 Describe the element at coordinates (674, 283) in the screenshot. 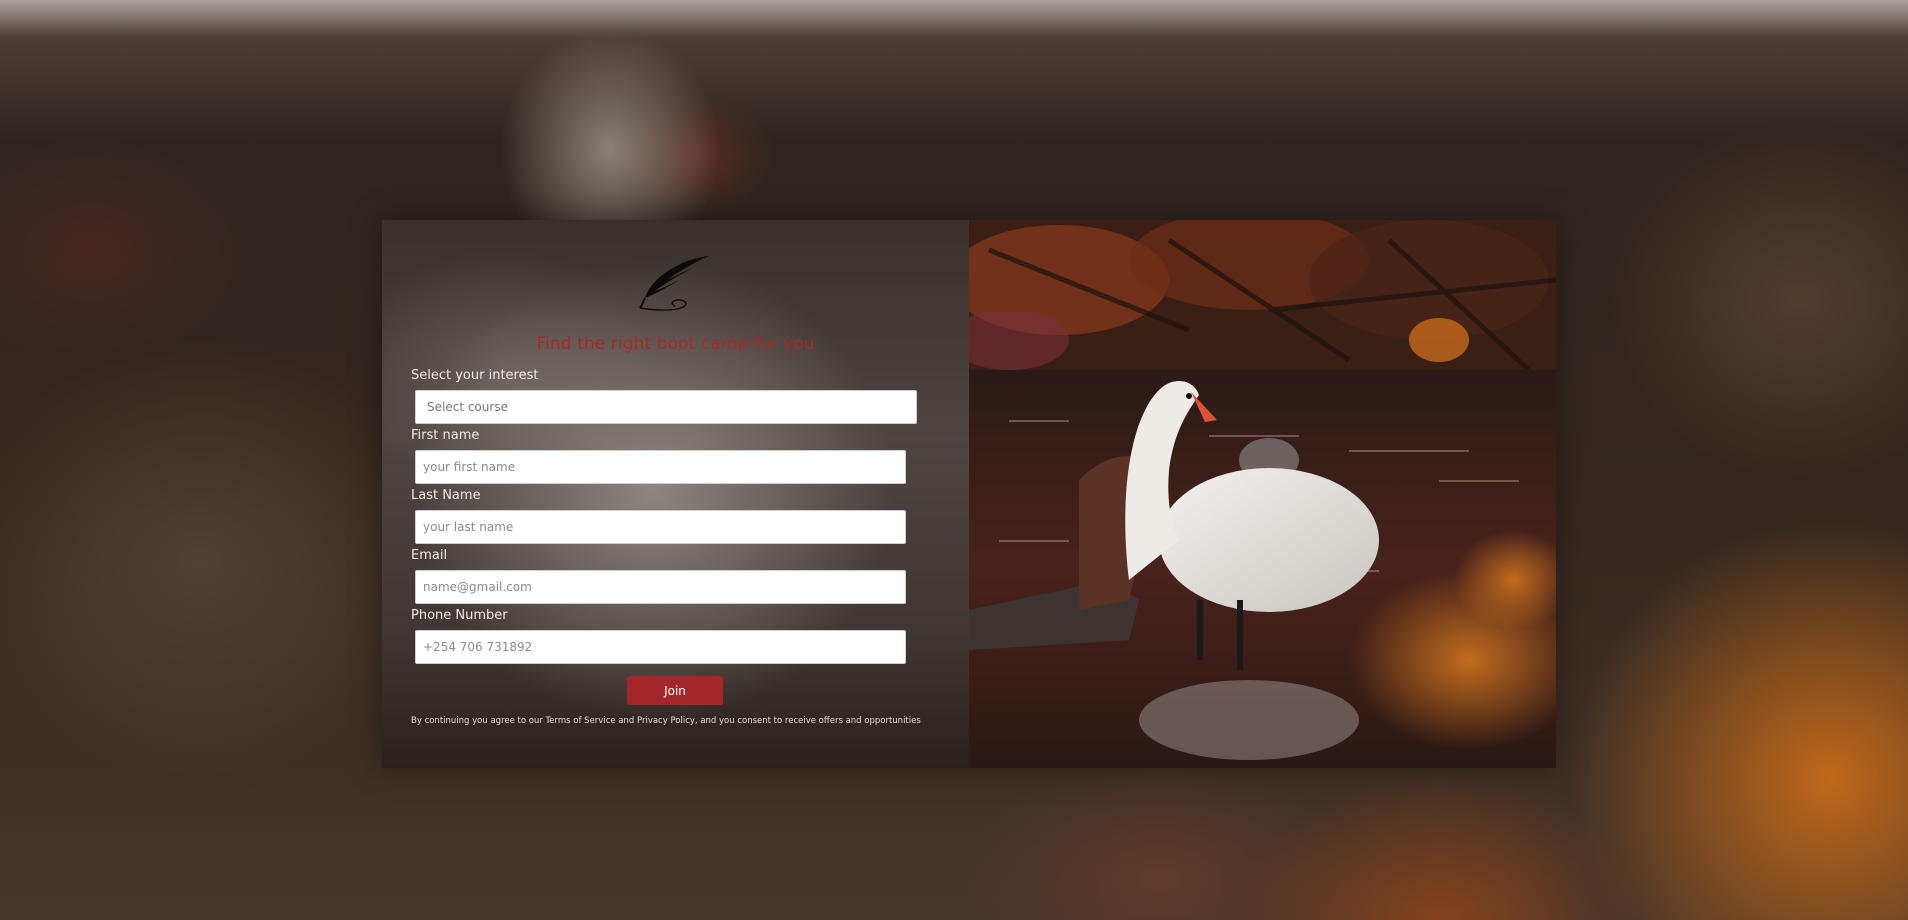

I see `quill-feather-icon` at that location.